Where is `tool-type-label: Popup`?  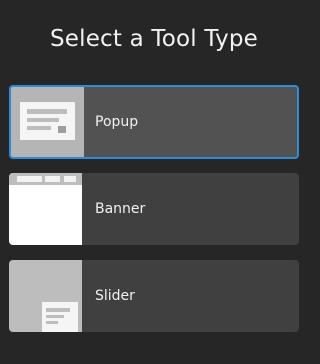
tool-type-label: Popup is located at coordinates (117, 122).